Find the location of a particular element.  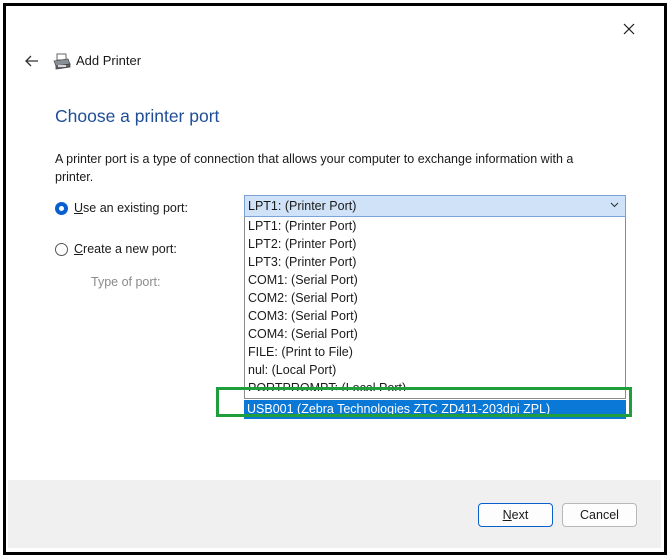

back-arrow-icon is located at coordinates (31, 61).